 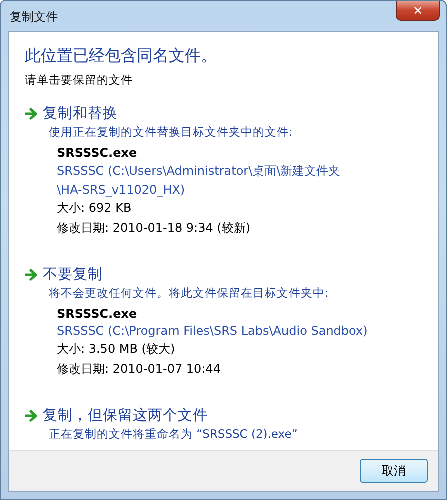 What do you see at coordinates (394, 471) in the screenshot?
I see `cancel-button: 取消` at bounding box center [394, 471].